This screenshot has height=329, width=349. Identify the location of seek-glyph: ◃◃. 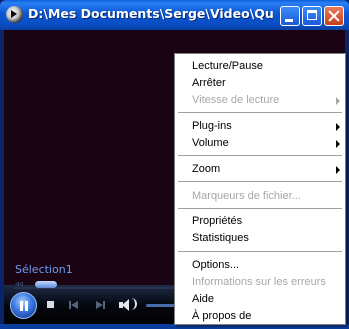
(19, 283).